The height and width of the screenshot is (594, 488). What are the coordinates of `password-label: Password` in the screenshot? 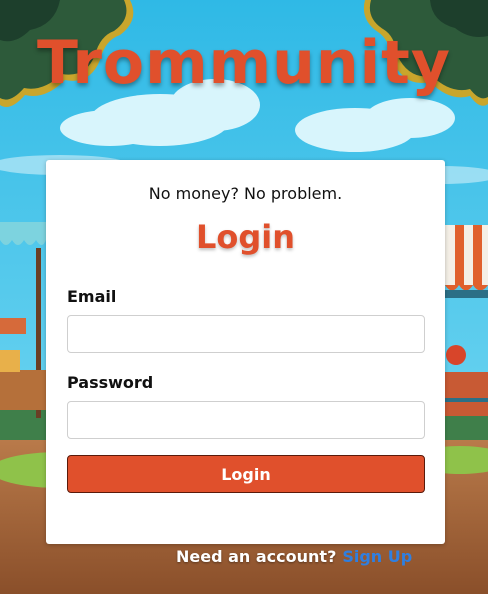 It's located at (110, 382).